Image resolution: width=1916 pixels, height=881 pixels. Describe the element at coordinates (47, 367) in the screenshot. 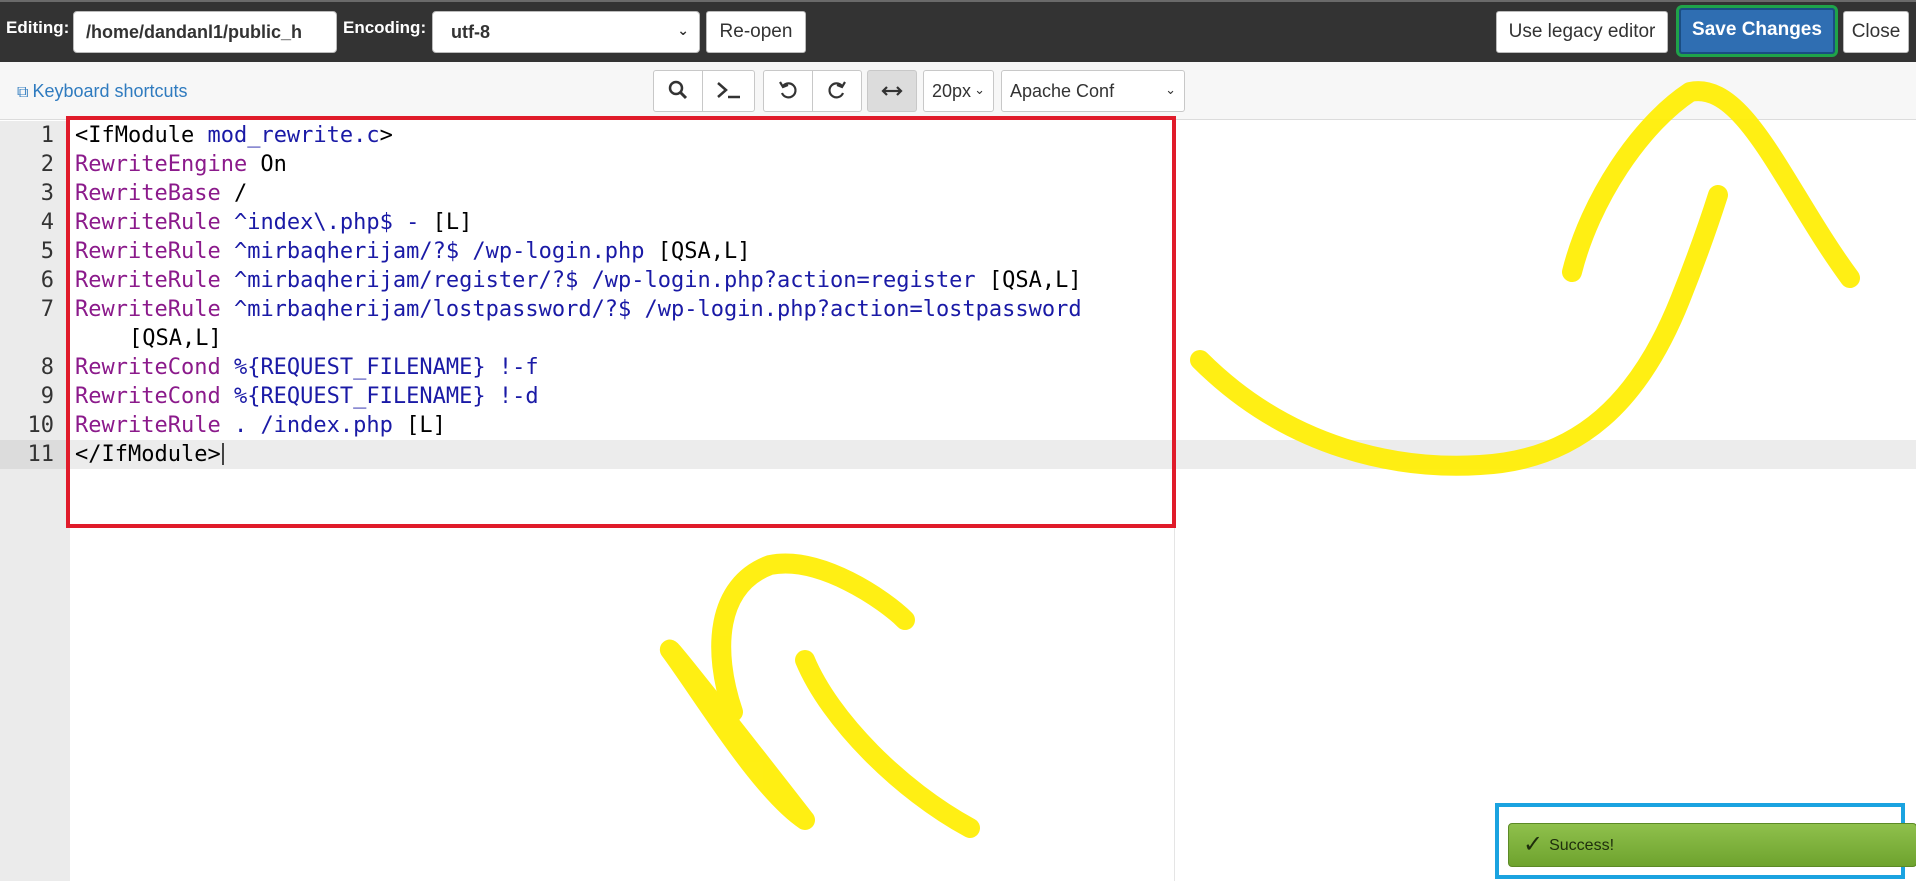

I see `line-number: 8` at that location.